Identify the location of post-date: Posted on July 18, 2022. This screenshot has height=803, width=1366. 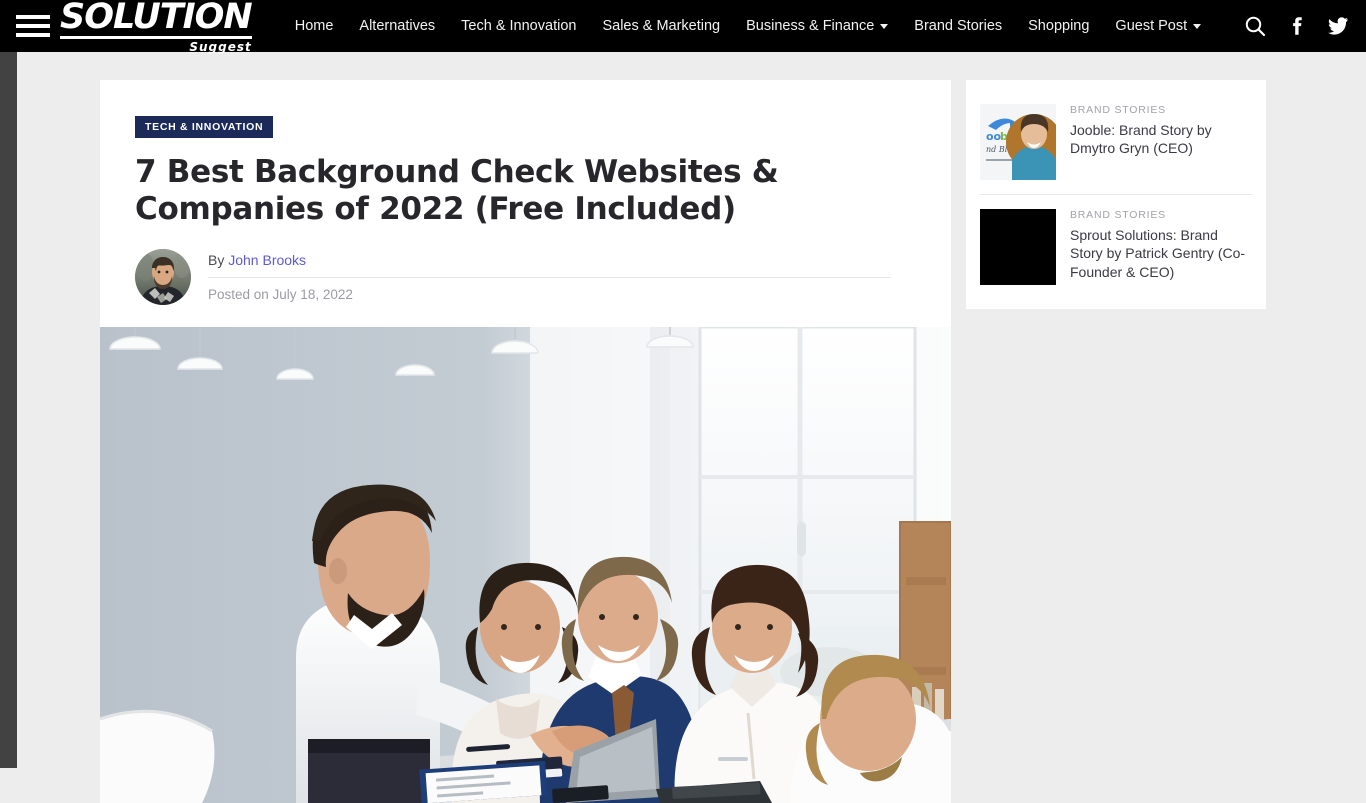
(280, 295).